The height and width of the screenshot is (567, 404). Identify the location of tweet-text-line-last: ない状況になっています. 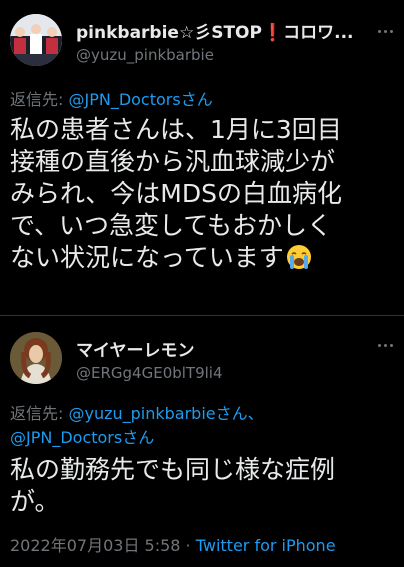
(176, 260).